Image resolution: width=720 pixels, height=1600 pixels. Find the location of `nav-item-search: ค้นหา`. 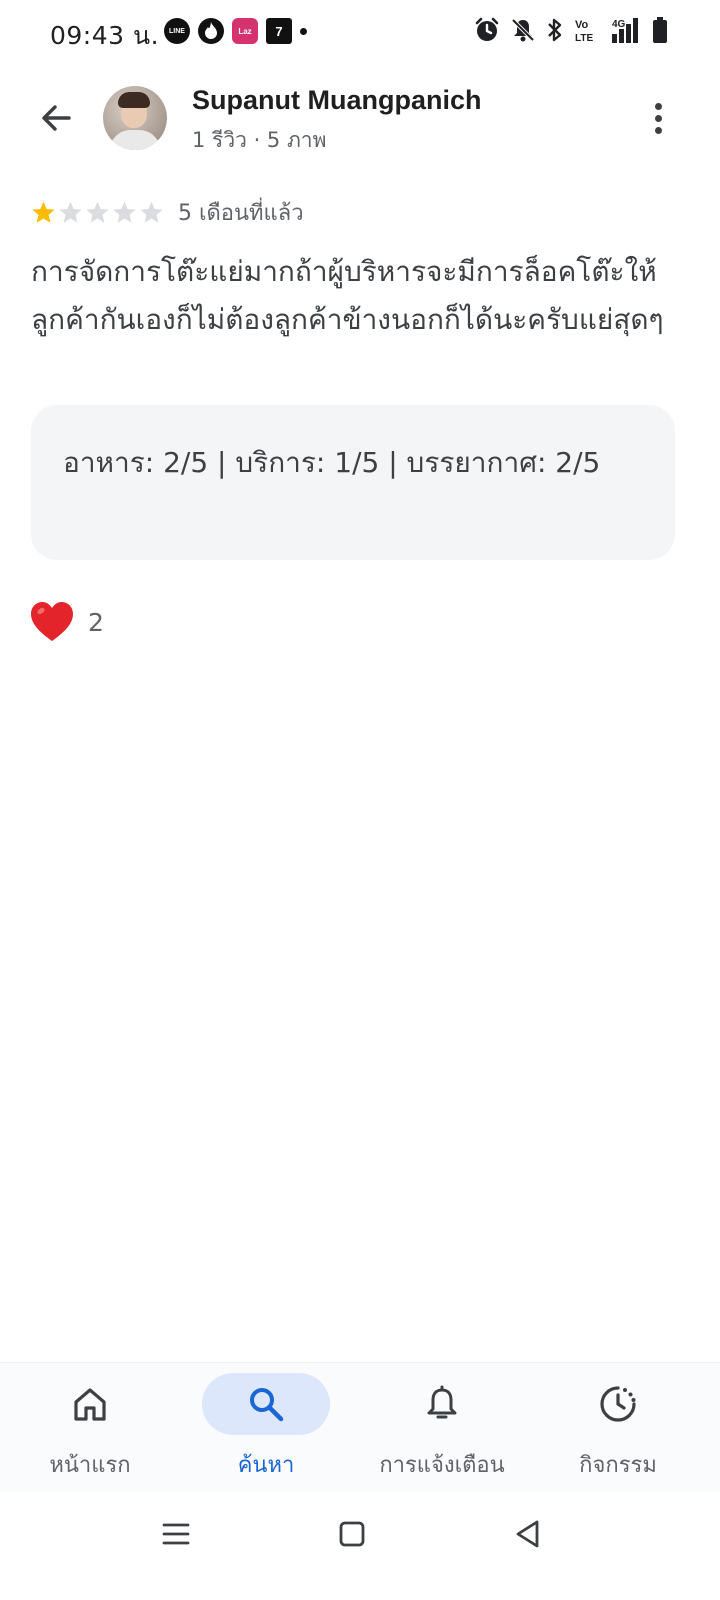

nav-item-search: ค้นหา is located at coordinates (266, 1428).